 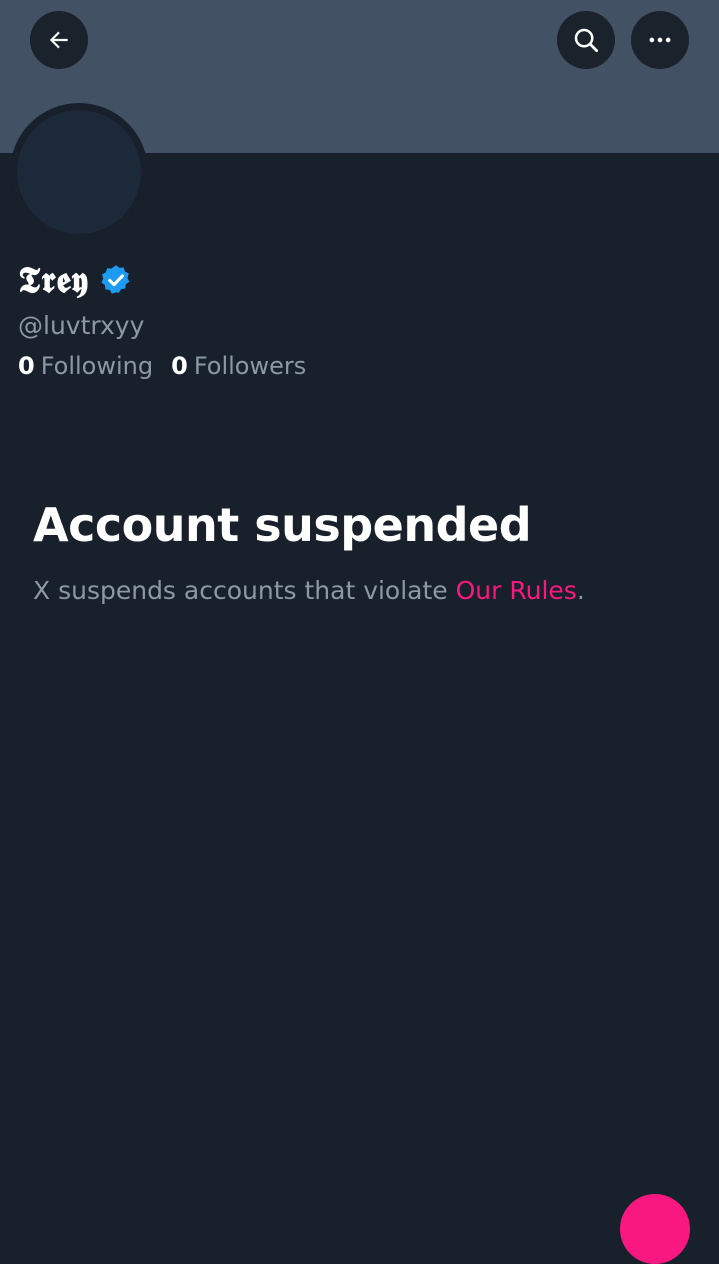 I want to click on display-name-row: 𝕿𝖗𝖊𝖞, so click(x=75, y=280).